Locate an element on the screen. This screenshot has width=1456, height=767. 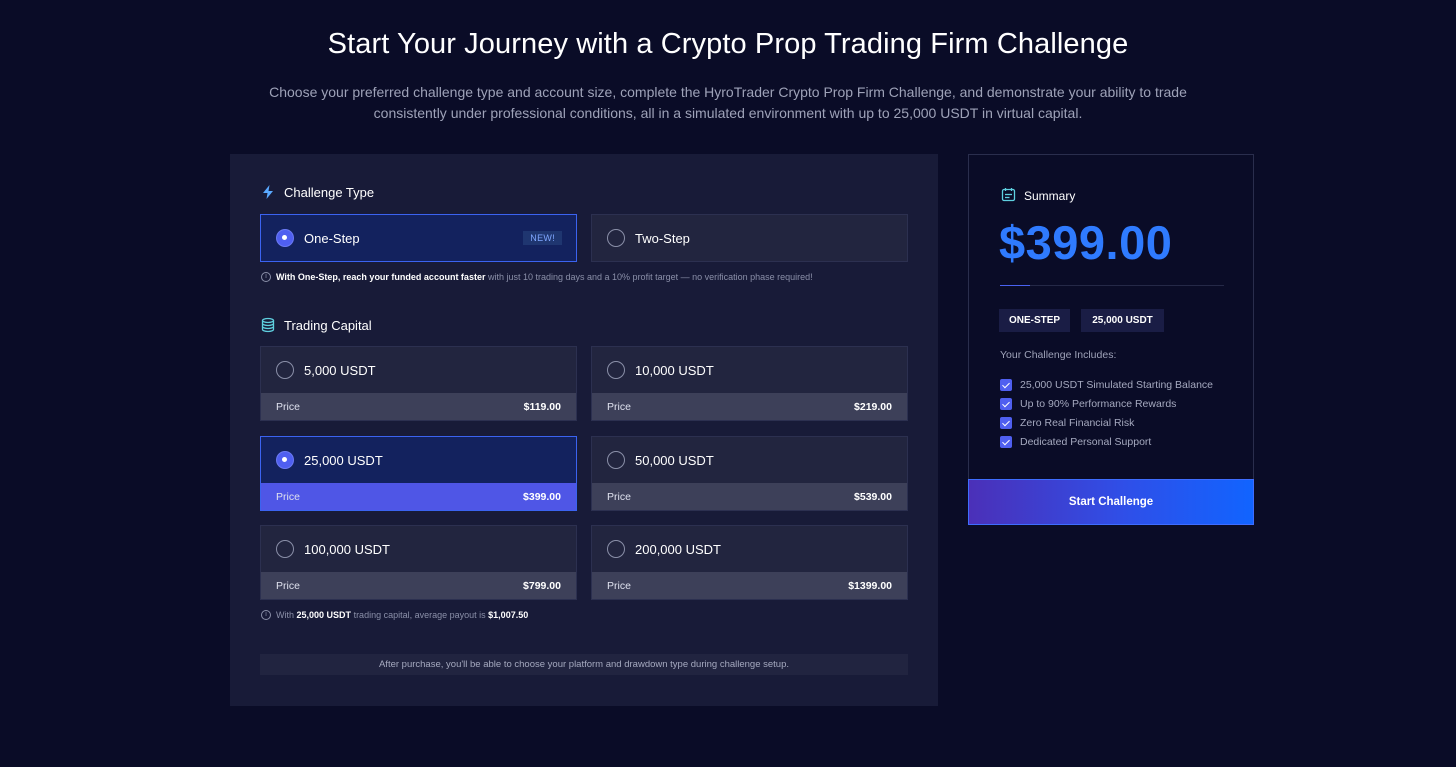
include-item: 25,000 USDT Simulated Starting Balance is located at coordinates (1106, 385).